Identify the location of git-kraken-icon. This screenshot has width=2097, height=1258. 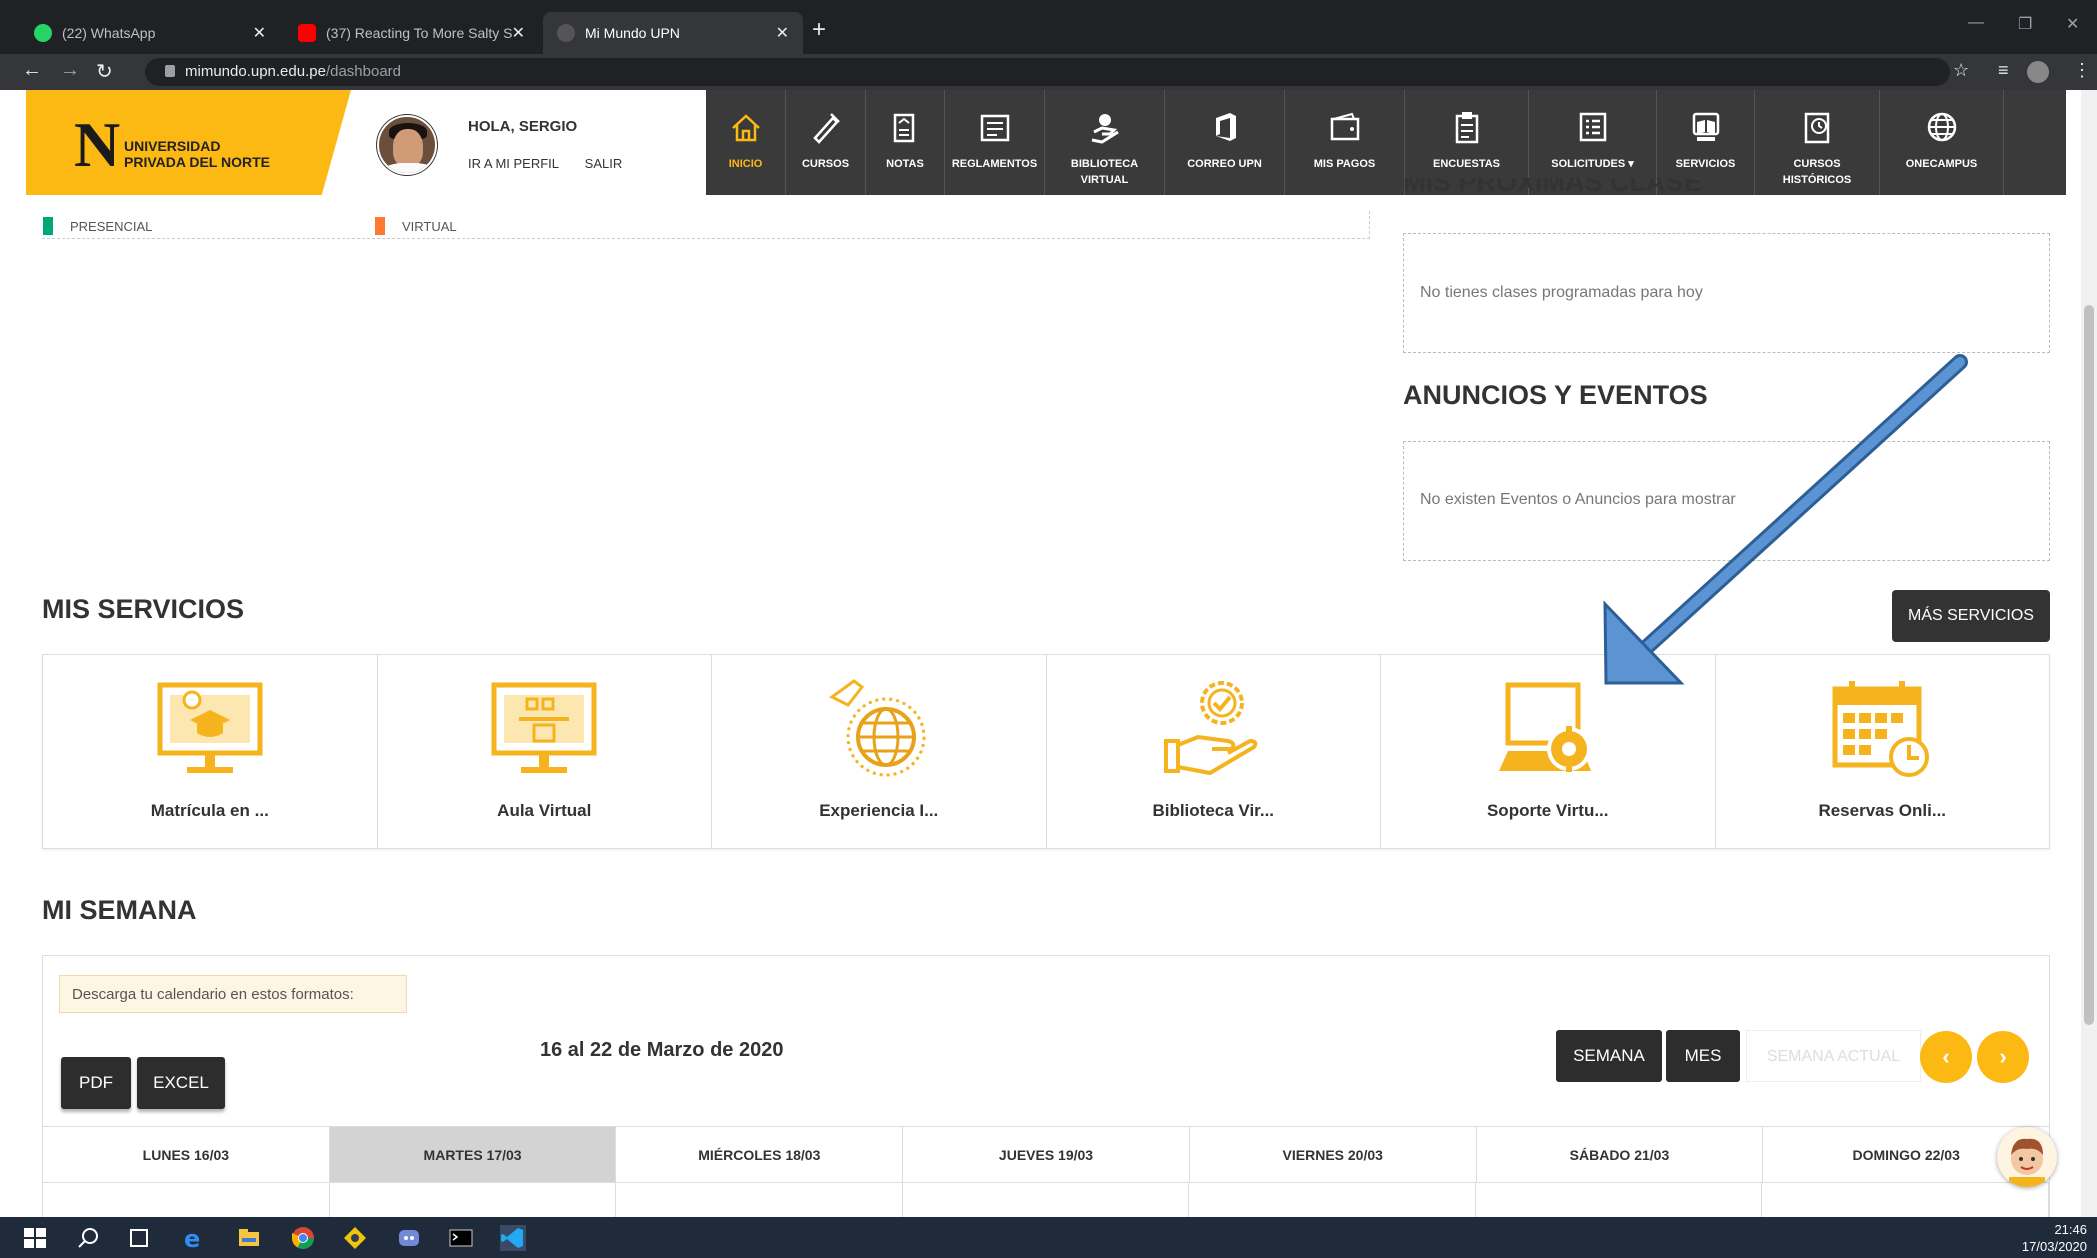
(355, 1238).